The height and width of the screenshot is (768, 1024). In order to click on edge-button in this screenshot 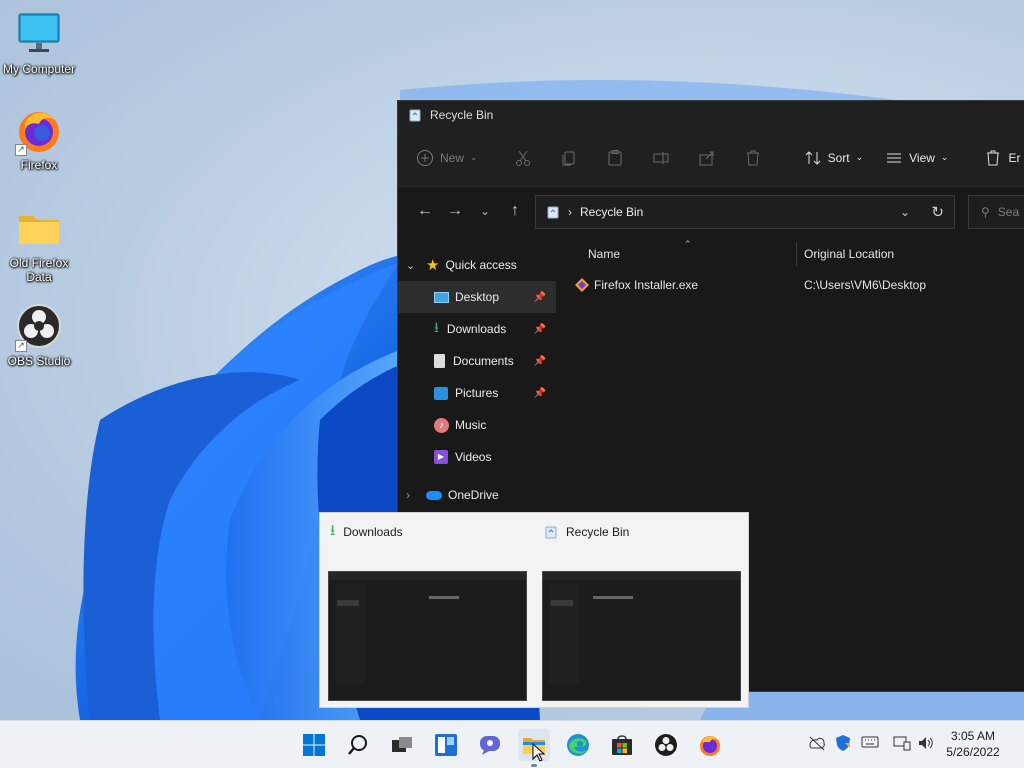, I will do `click(578, 745)`.